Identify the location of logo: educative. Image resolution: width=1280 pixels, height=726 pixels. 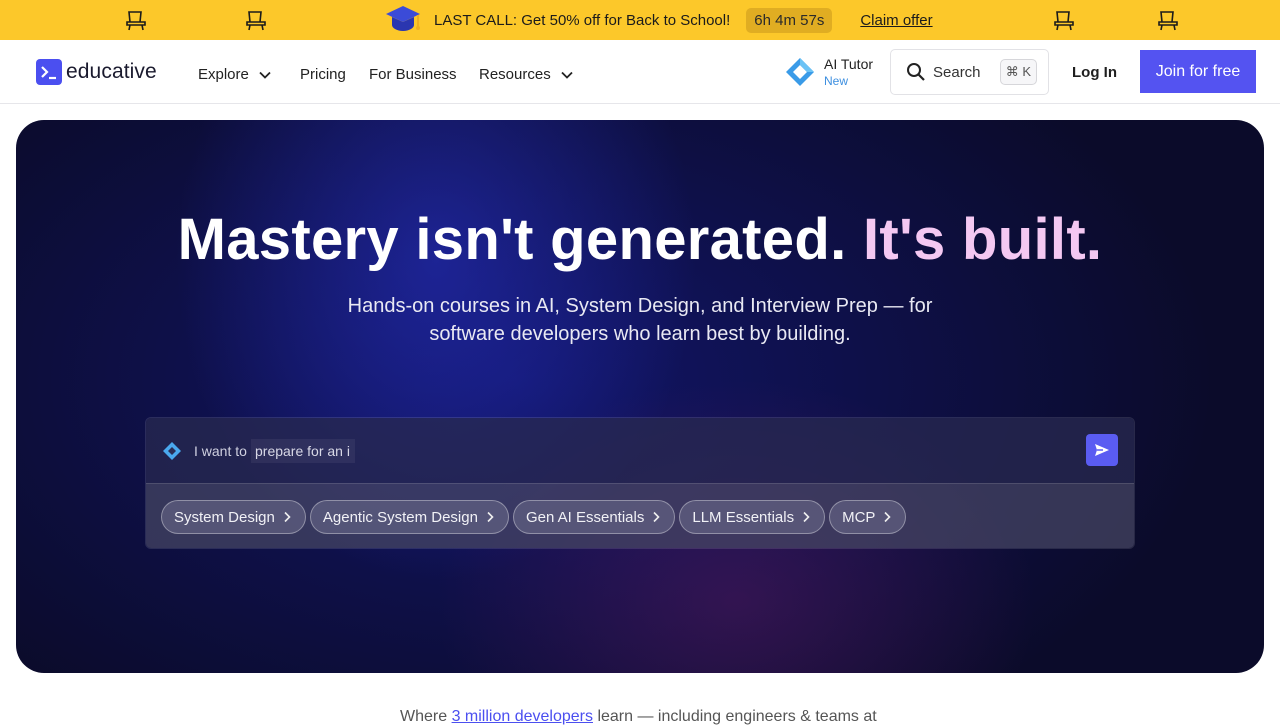
(96, 72).